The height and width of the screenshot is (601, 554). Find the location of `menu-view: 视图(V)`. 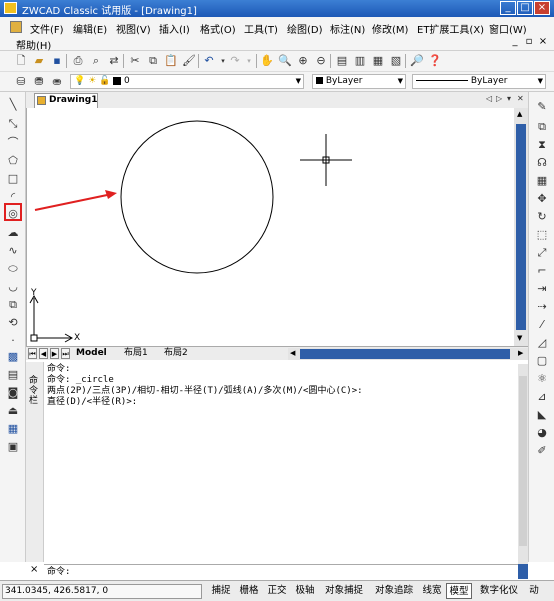

menu-view: 视图(V) is located at coordinates (133, 28).